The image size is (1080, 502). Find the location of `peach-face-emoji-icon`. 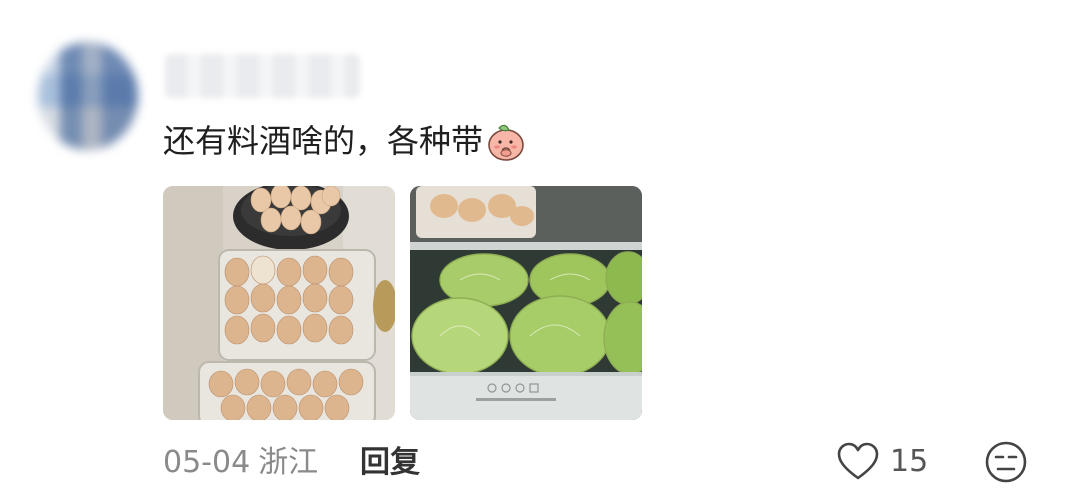

peach-face-emoji-icon is located at coordinates (506, 142).